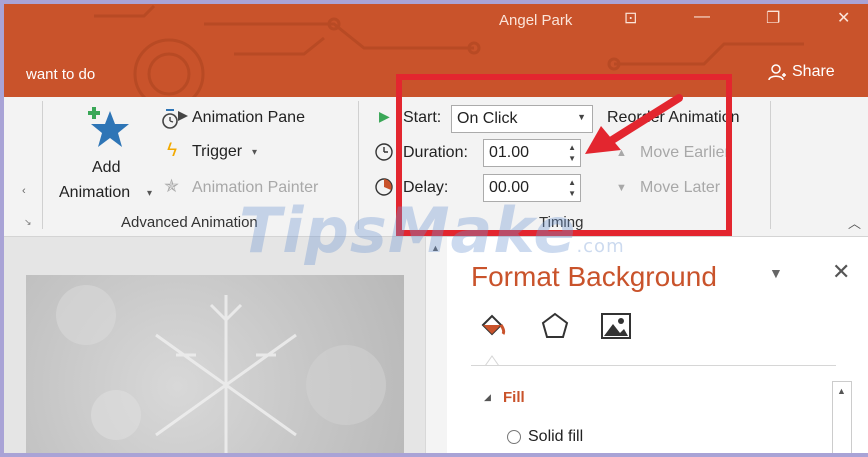 The image size is (868, 457). Describe the element at coordinates (408, 230) in the screenshot. I see `watermark-brand: TipsMake` at that location.